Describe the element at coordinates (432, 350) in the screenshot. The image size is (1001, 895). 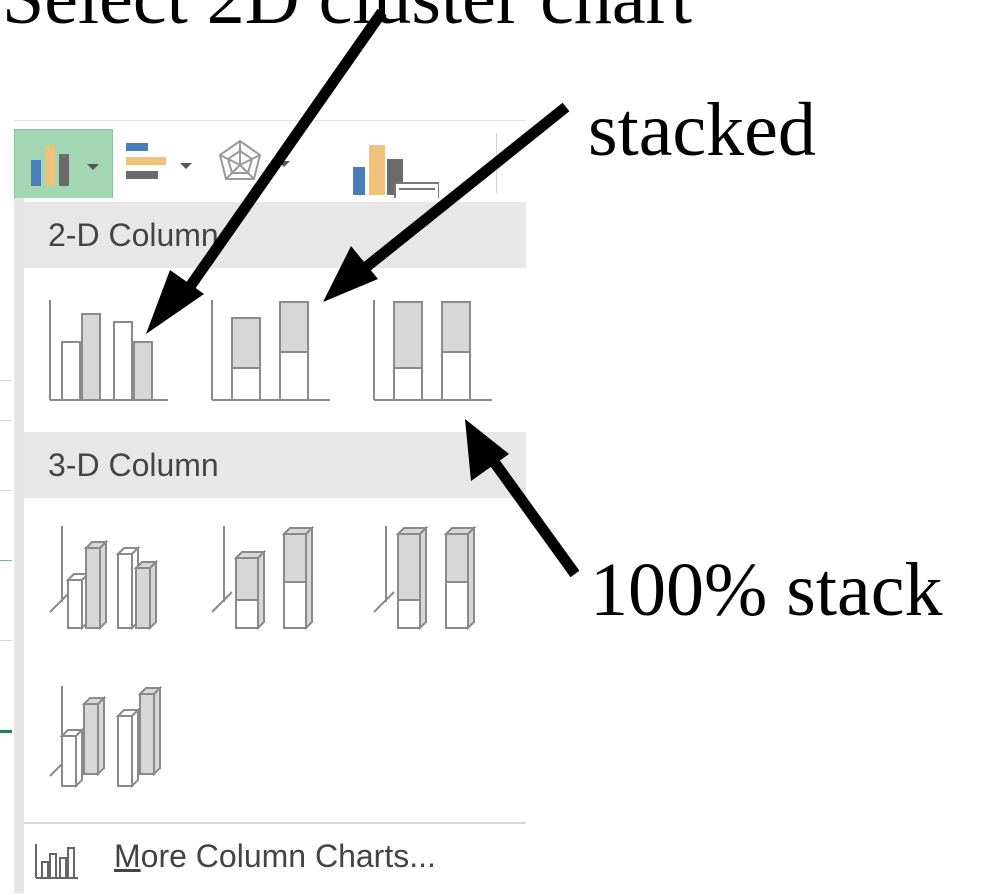
I see `100-percent-stacked-column-icon` at that location.